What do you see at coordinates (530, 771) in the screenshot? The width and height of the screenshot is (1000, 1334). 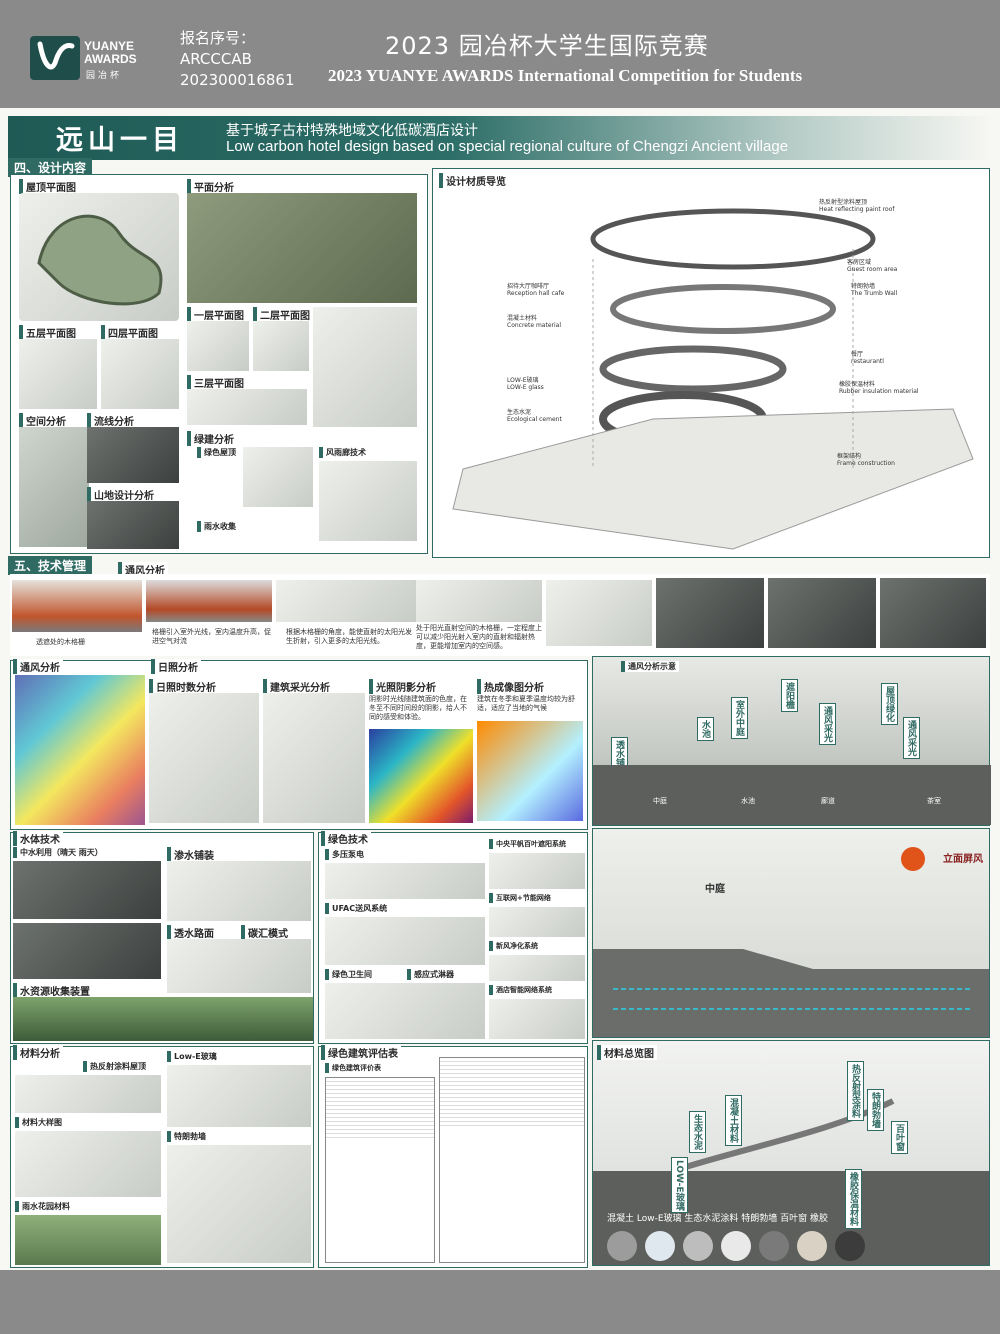 I see `thermal-images` at bounding box center [530, 771].